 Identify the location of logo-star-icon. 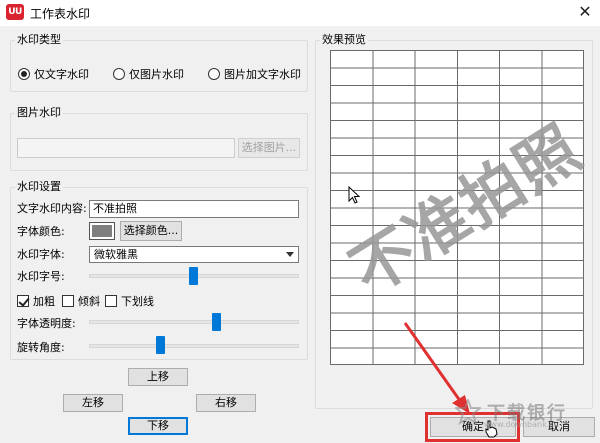
(468, 412).